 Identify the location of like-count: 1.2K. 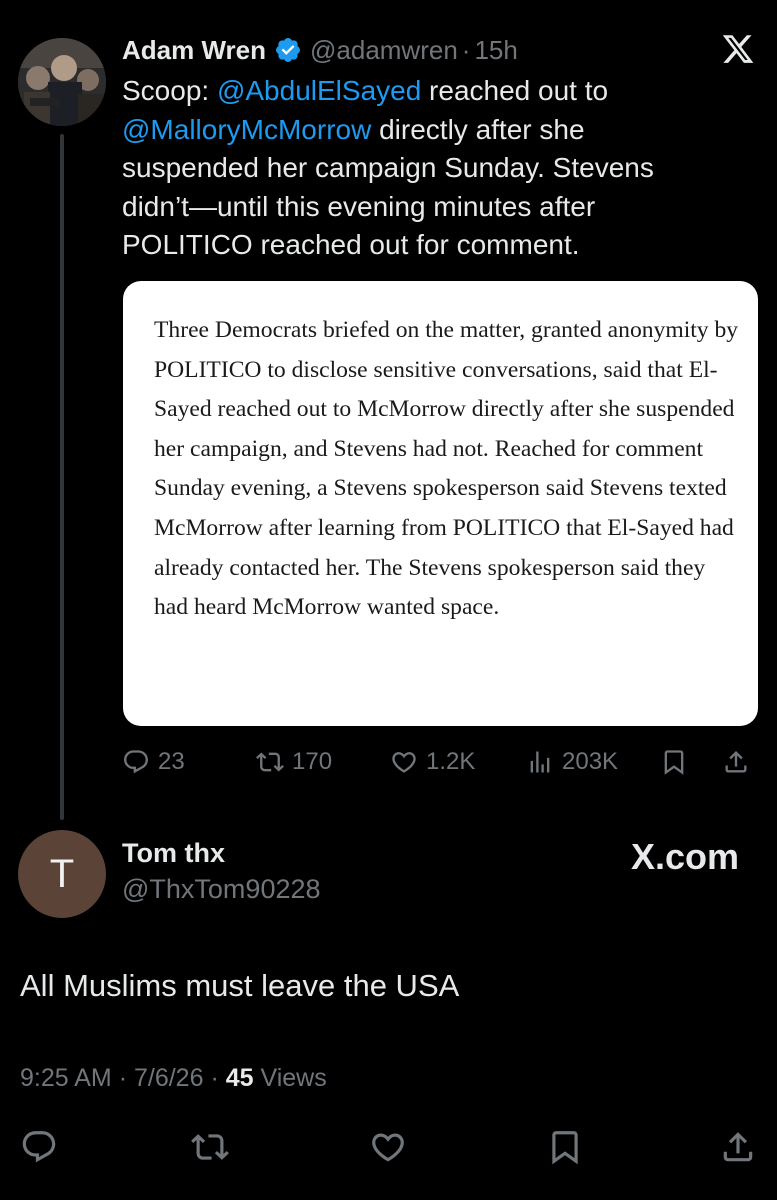
(451, 761).